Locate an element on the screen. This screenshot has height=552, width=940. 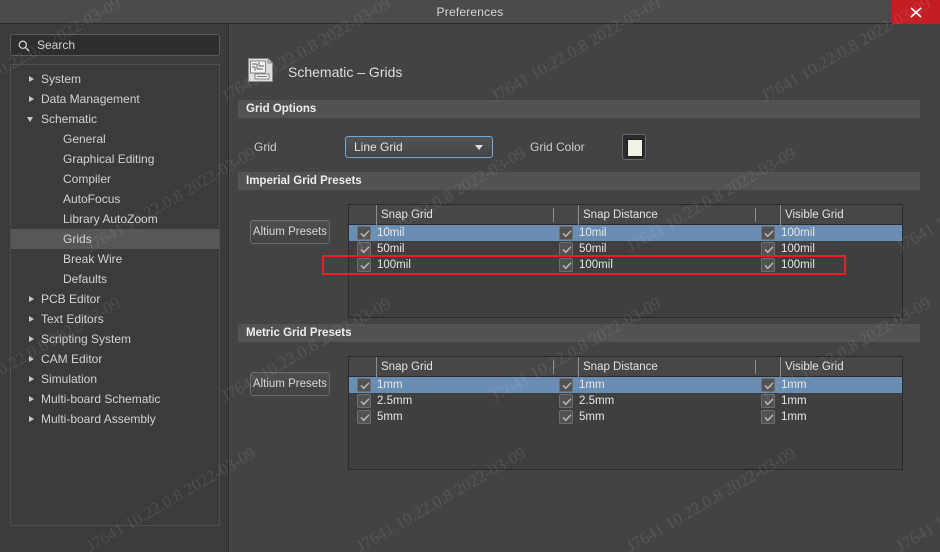
sidebar-item-simulation: Simulation is located at coordinates (115, 379).